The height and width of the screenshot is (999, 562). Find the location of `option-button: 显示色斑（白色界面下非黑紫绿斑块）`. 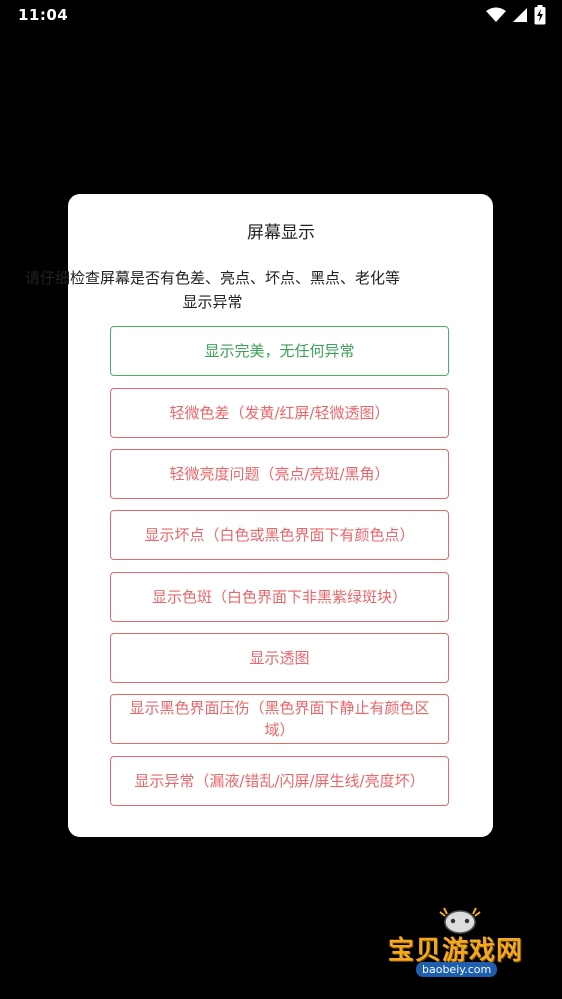

option-button: 显示色斑（白色界面下非黑紫绿斑块） is located at coordinates (279, 597).